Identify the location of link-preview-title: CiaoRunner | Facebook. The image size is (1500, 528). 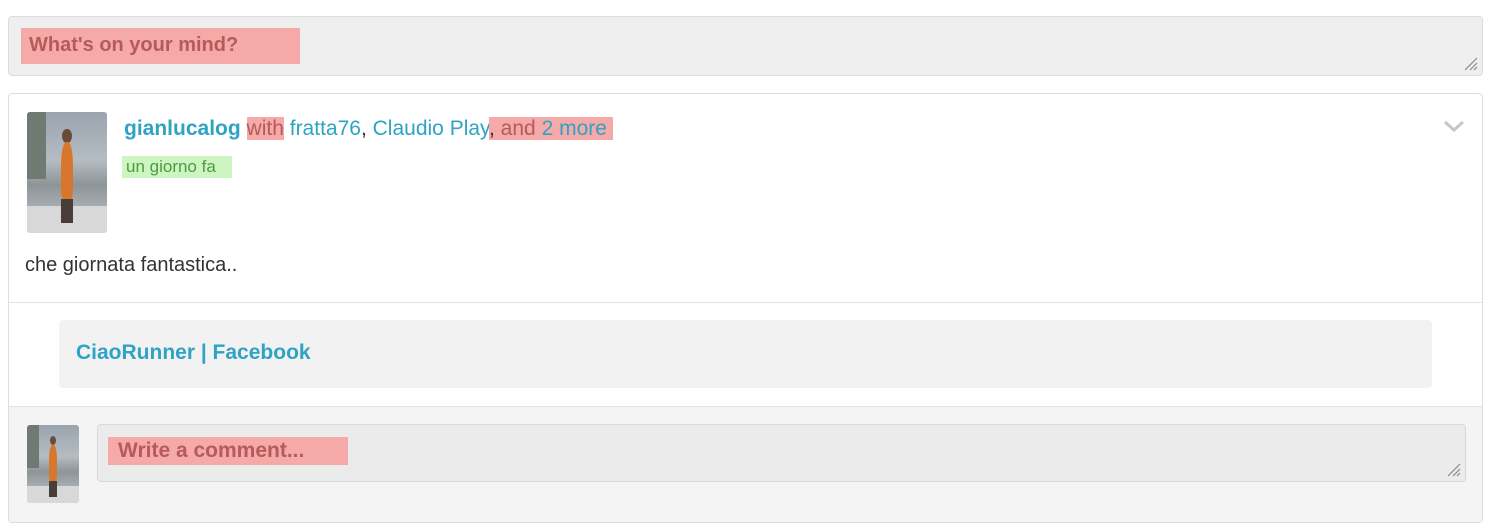
(193, 353).